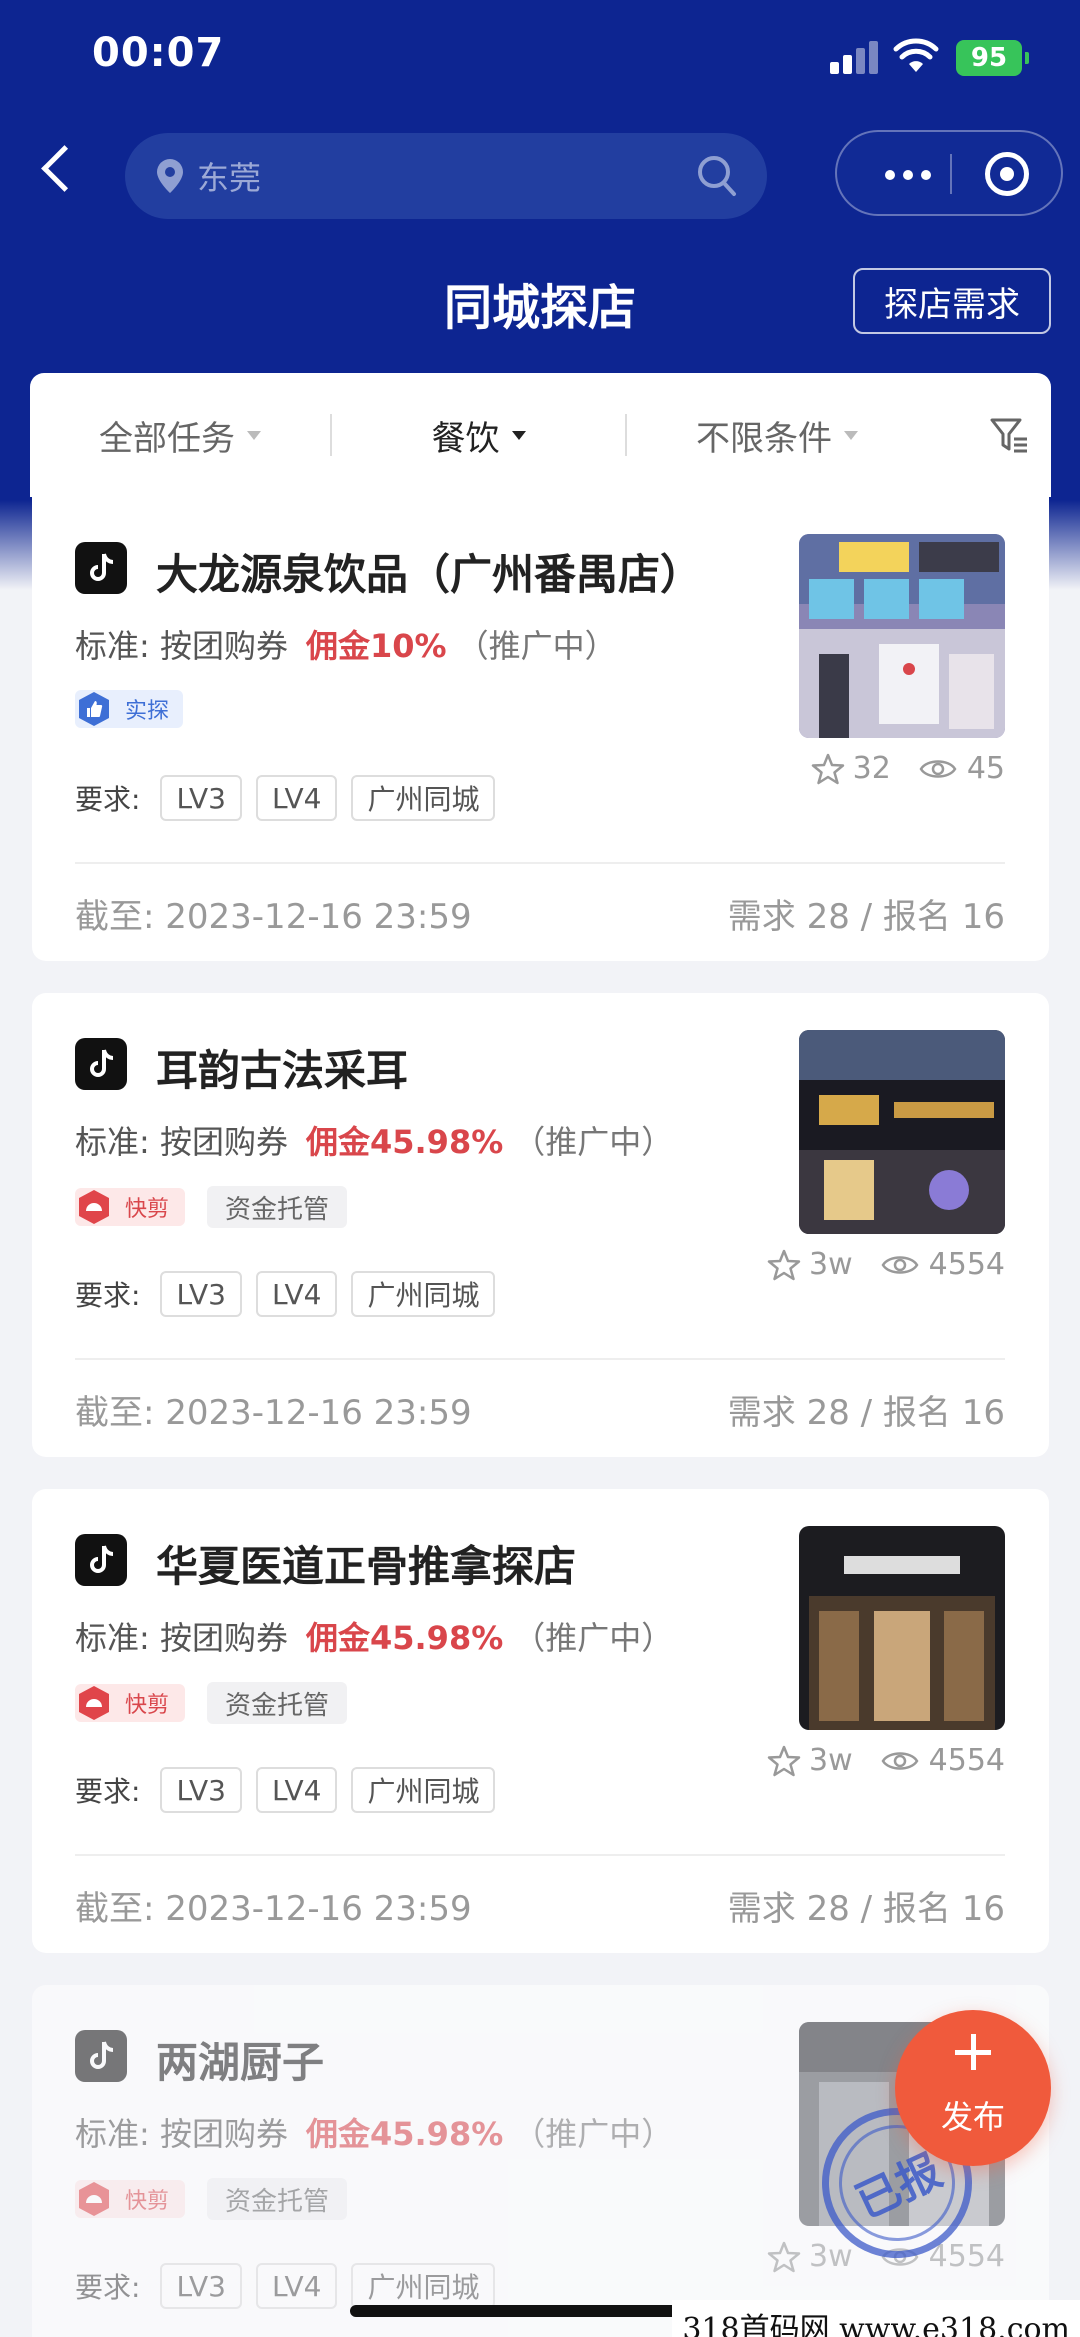 The width and height of the screenshot is (1080, 2337). Describe the element at coordinates (973, 2088) in the screenshot. I see `publish-button: 发布` at that location.